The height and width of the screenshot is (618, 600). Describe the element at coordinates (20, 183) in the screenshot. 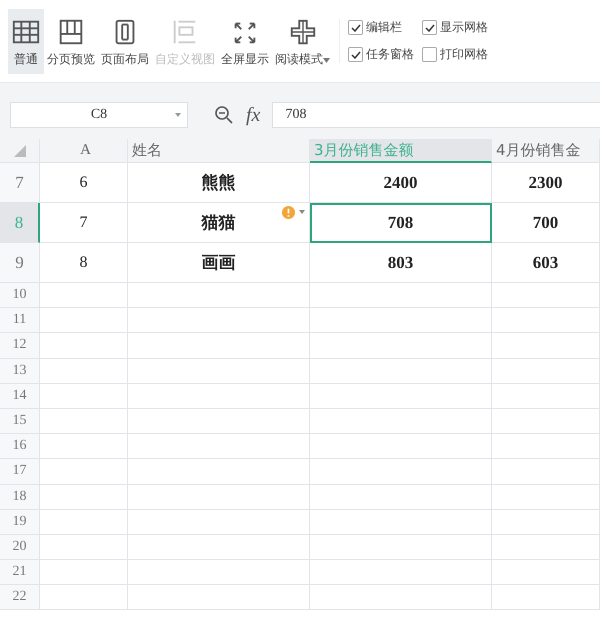

I see `row-header: 7` at that location.